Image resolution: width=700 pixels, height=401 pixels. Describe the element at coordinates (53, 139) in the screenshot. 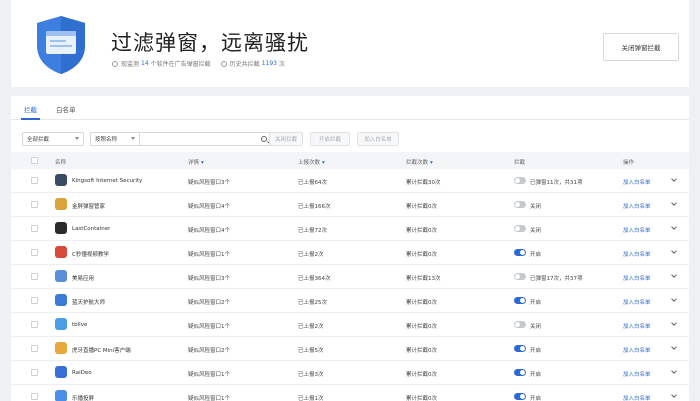

I see `filter-select: 全部拦截` at that location.